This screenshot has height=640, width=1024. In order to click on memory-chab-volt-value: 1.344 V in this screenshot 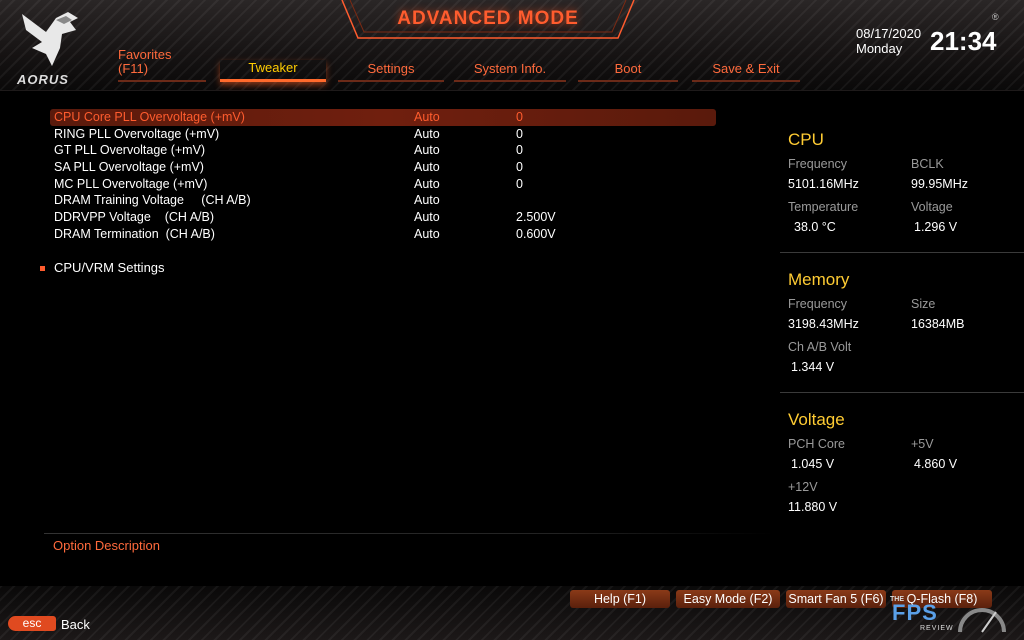, I will do `click(813, 367)`.